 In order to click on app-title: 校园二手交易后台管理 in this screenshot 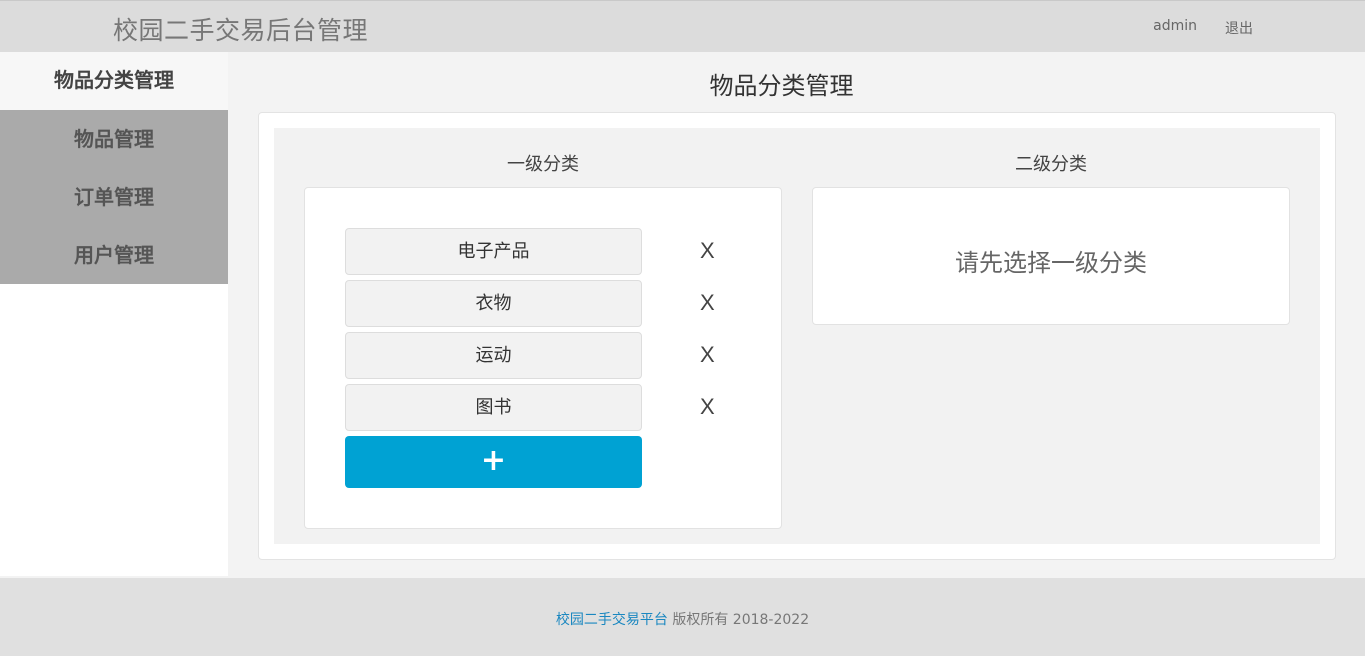, I will do `click(241, 30)`.